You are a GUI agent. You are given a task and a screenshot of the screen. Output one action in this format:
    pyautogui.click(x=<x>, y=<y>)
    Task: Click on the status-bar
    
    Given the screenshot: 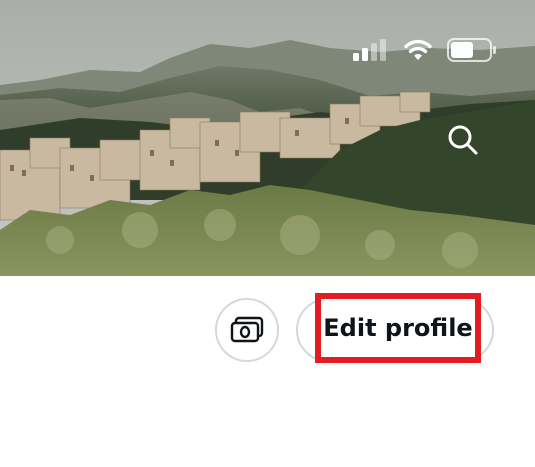 What is the action you would take?
    pyautogui.click(x=425, y=50)
    